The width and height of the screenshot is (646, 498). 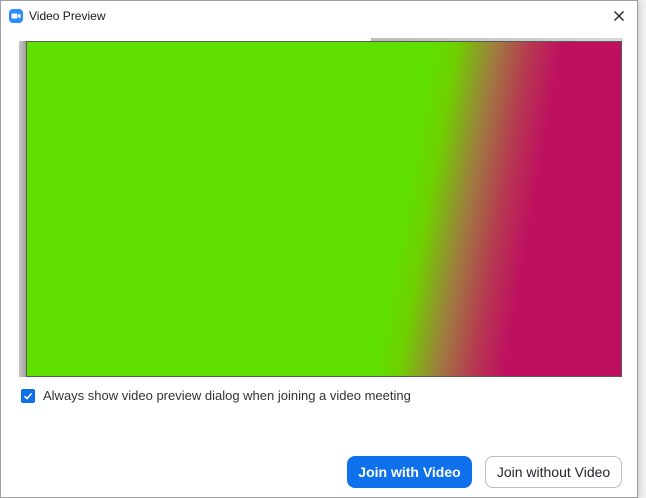 What do you see at coordinates (553, 472) in the screenshot?
I see `join-without-video-button: Join without Video` at bounding box center [553, 472].